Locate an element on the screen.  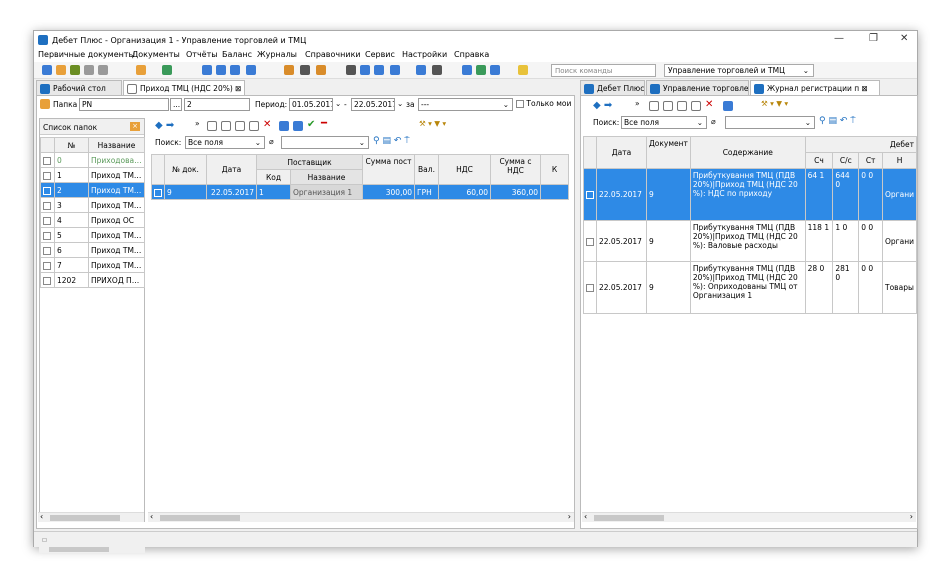
message-icon is located at coordinates (495, 70).